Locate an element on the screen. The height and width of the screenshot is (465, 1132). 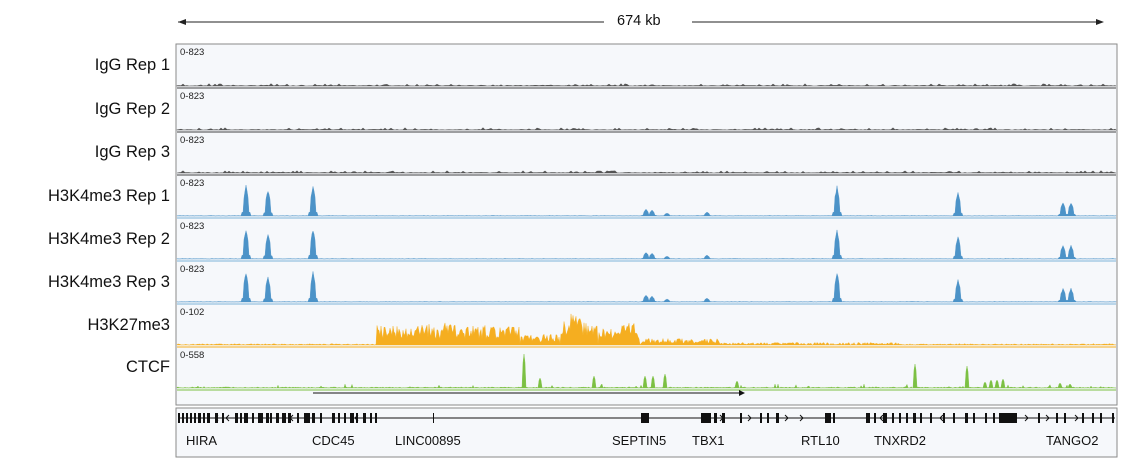
gene-label-septin5: SEPTIN5 is located at coordinates (639, 440).